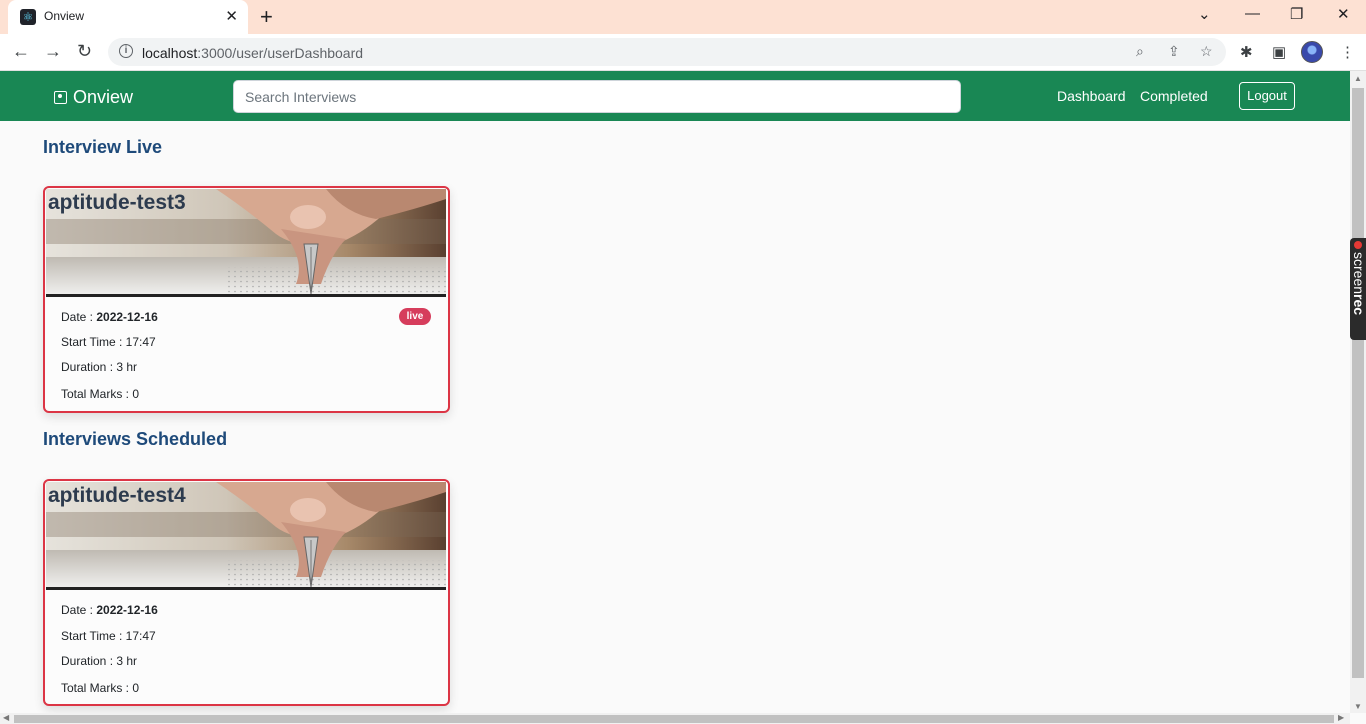 This screenshot has width=1366, height=724. Describe the element at coordinates (674, 719) in the screenshot. I see `horizontal-scroll-thumb` at that location.